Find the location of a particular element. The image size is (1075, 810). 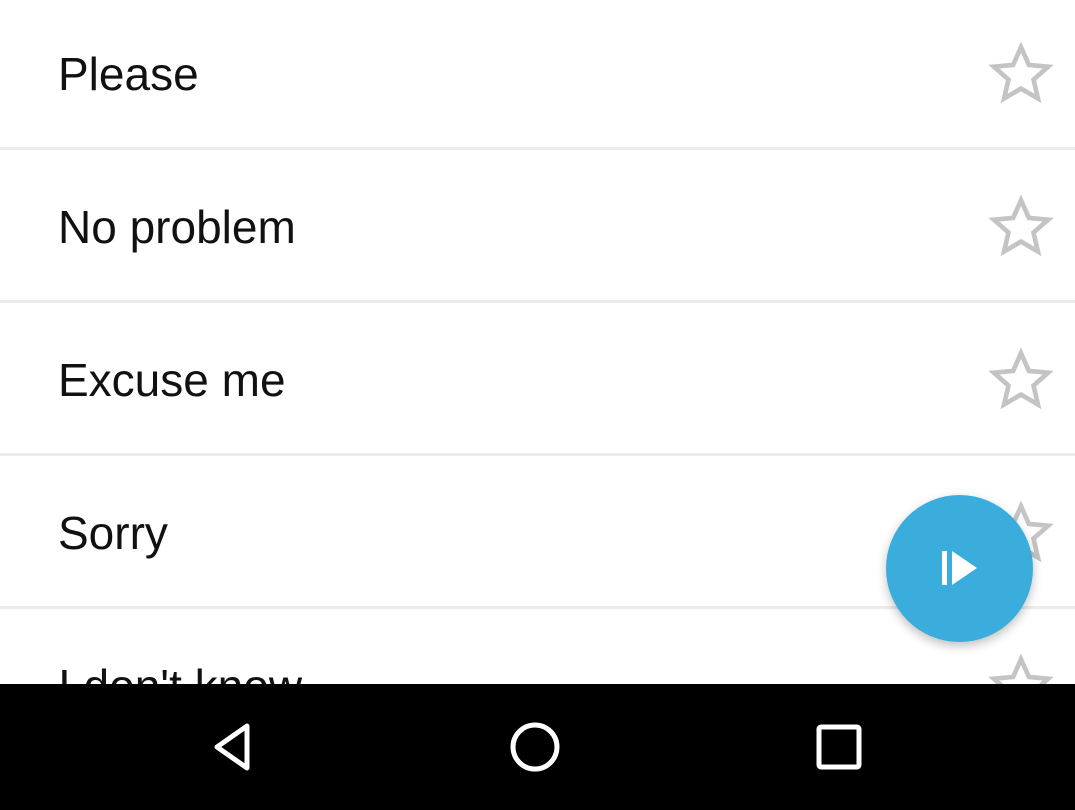

play-all-button is located at coordinates (959, 568).